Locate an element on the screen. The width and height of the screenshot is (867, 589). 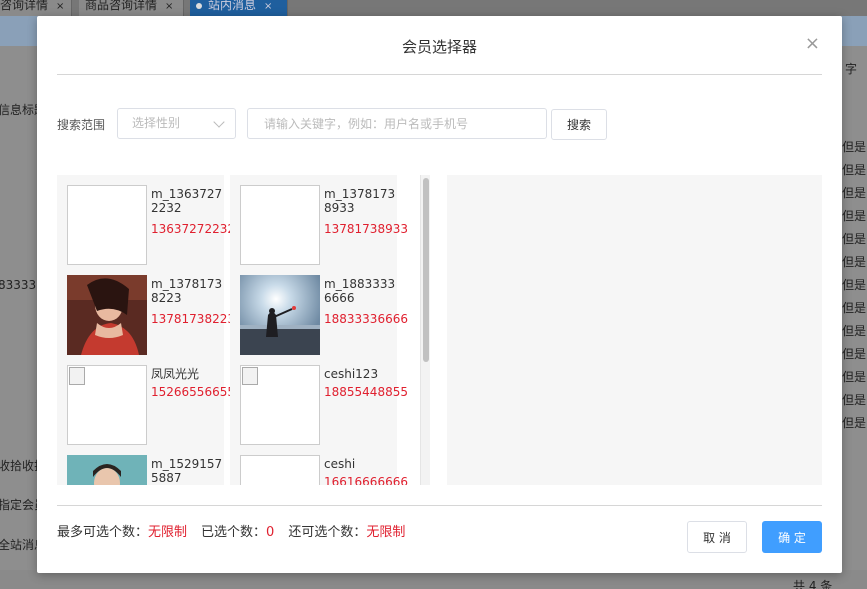
bg-total-count: 共 4 条 is located at coordinates (813, 584).